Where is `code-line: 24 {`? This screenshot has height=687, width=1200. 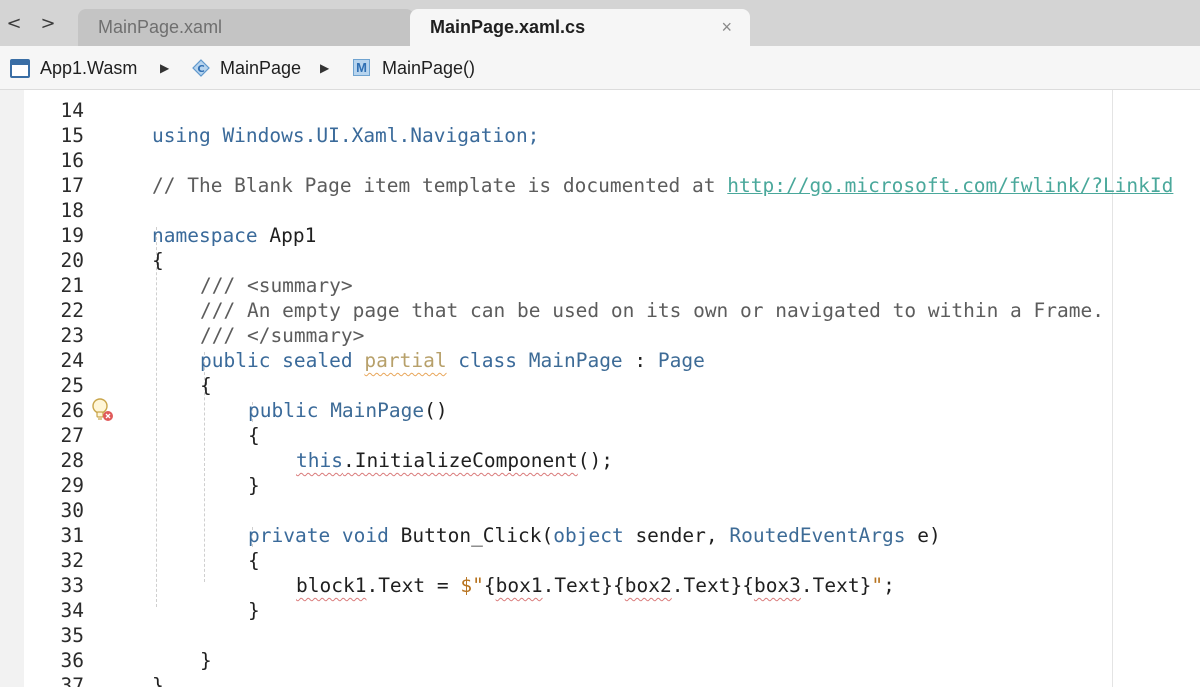 code-line: 24 { is located at coordinates (600, 360).